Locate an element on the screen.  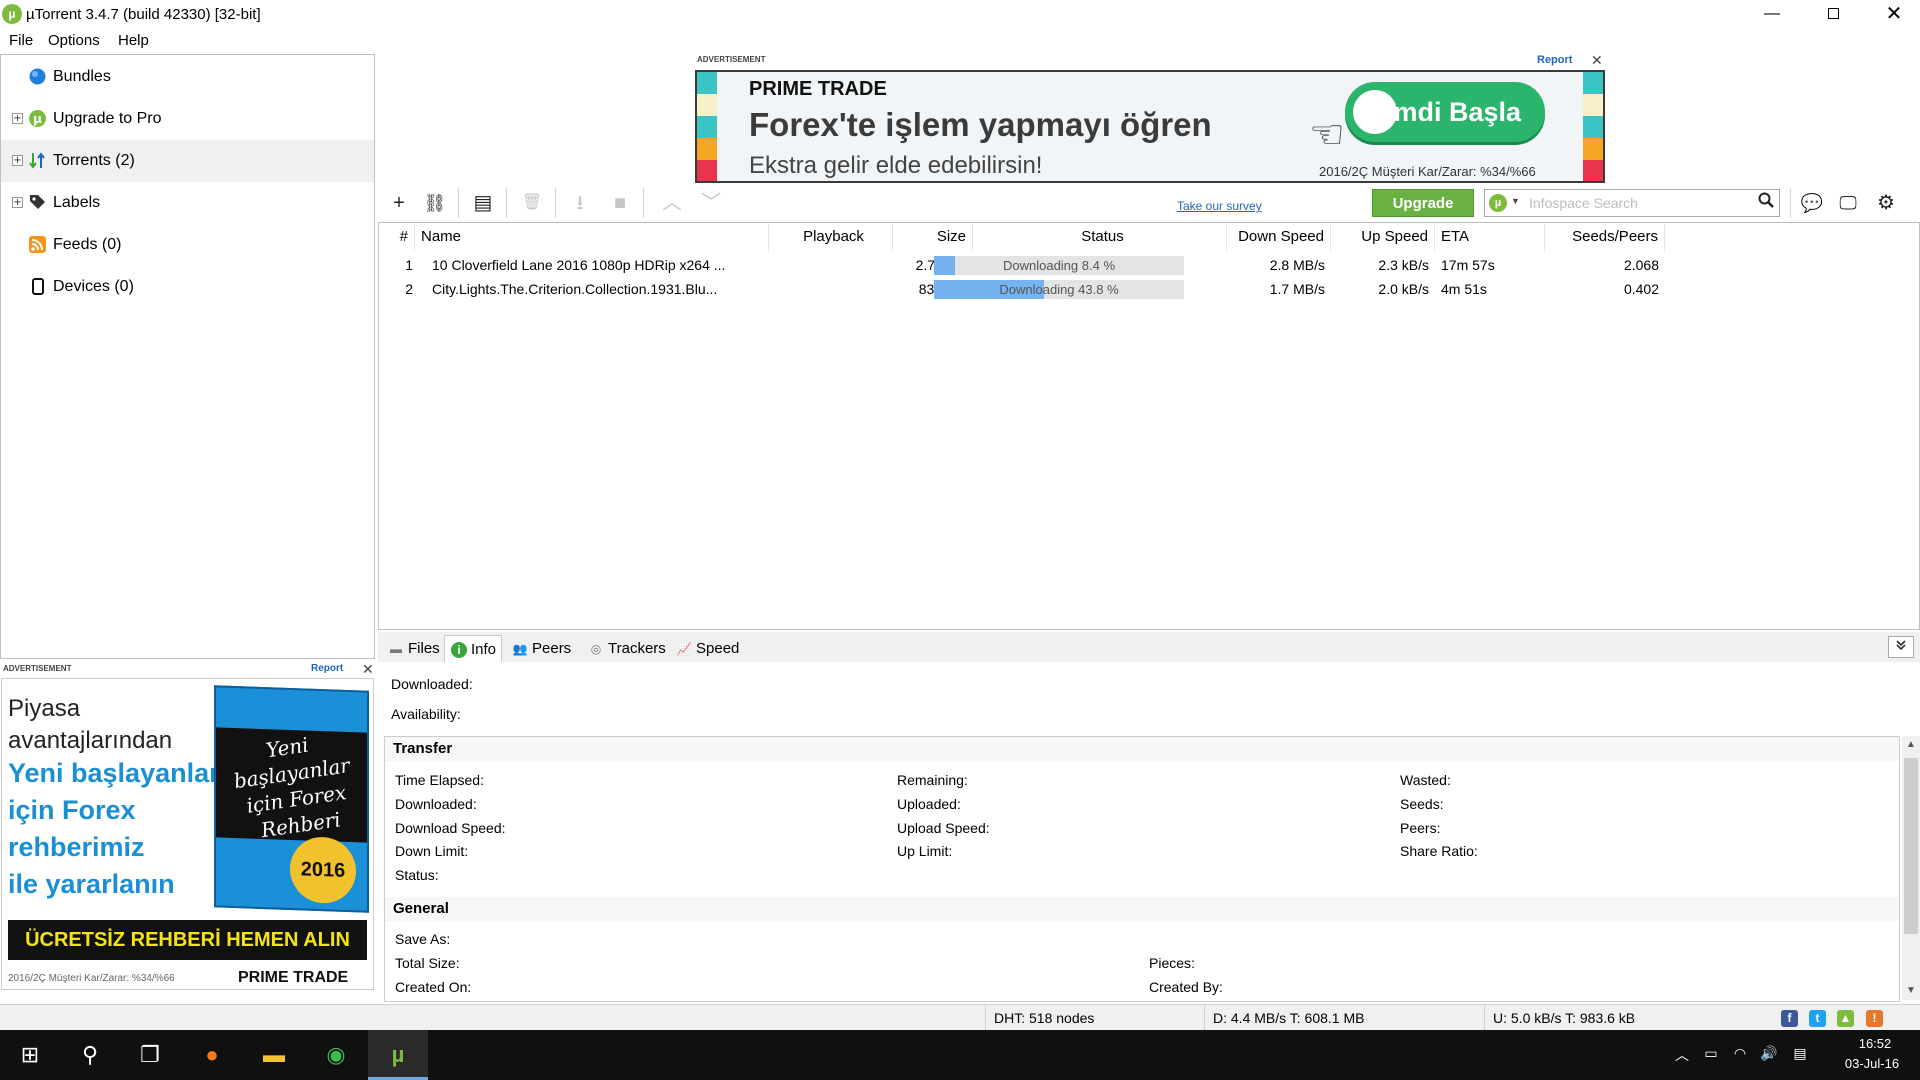
add-link-icon: ⛓ is located at coordinates (435, 203).